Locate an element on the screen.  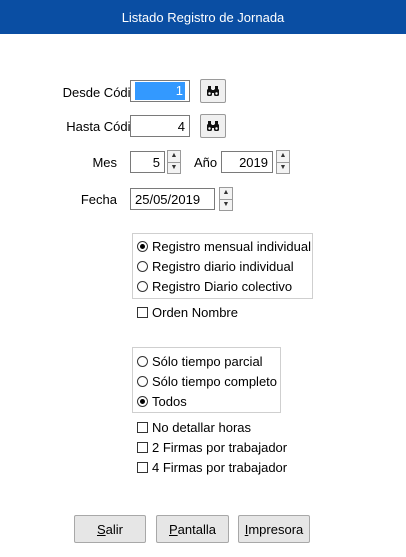
fecha-value: 25/05/2019 is located at coordinates (168, 199).